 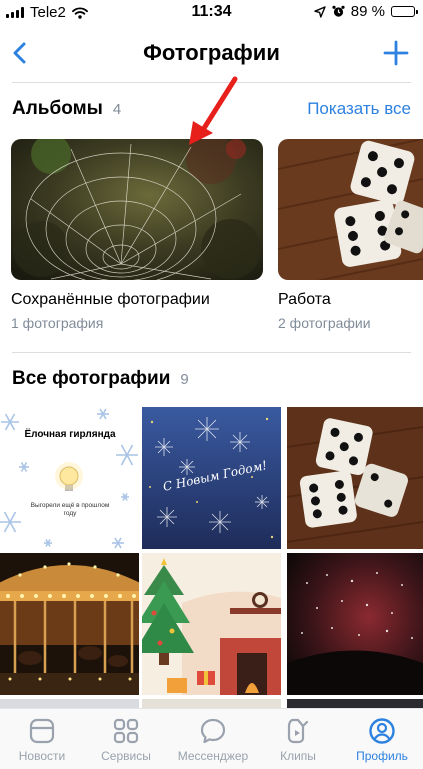 What do you see at coordinates (42, 731) in the screenshot?
I see `news-icon` at bounding box center [42, 731].